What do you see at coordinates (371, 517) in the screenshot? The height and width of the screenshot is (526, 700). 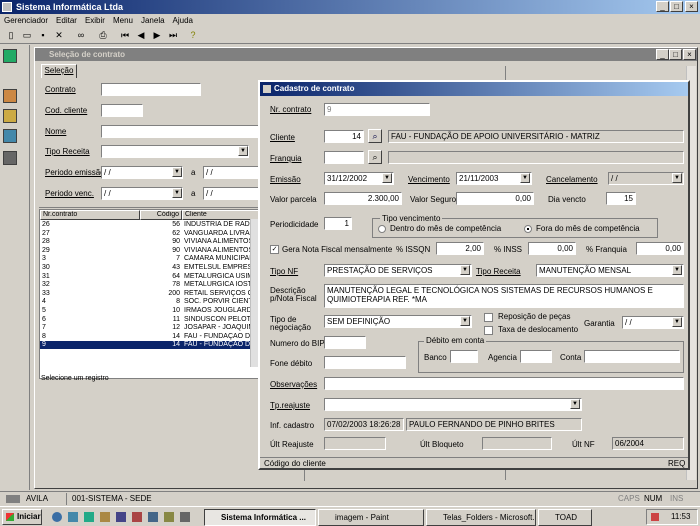 I see `task-paint: imagem - Paint` at bounding box center [371, 517].